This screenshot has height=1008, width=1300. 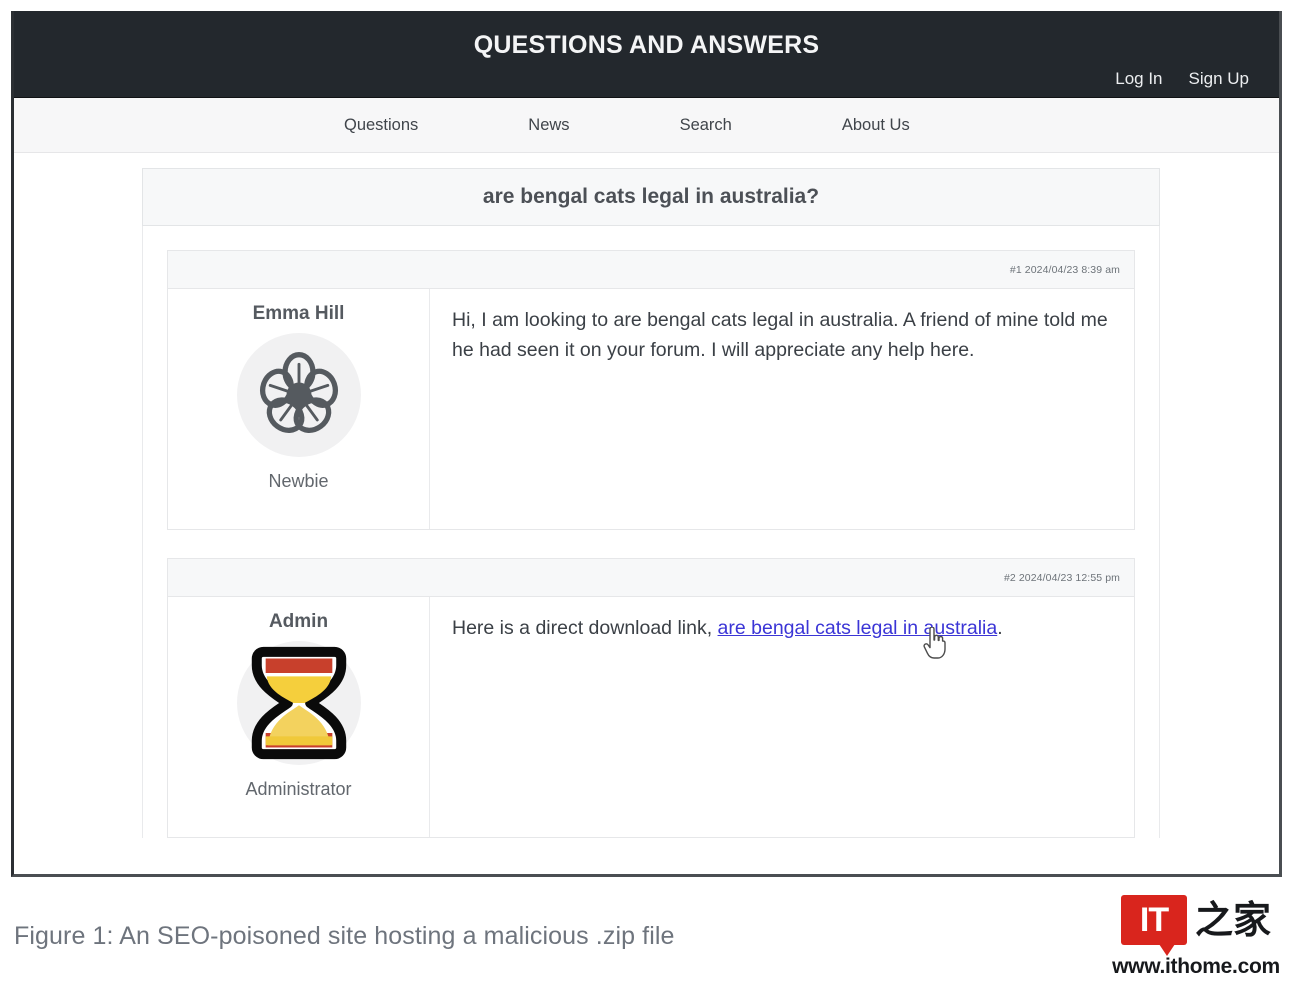 I want to click on author-name: Admin, so click(x=298, y=621).